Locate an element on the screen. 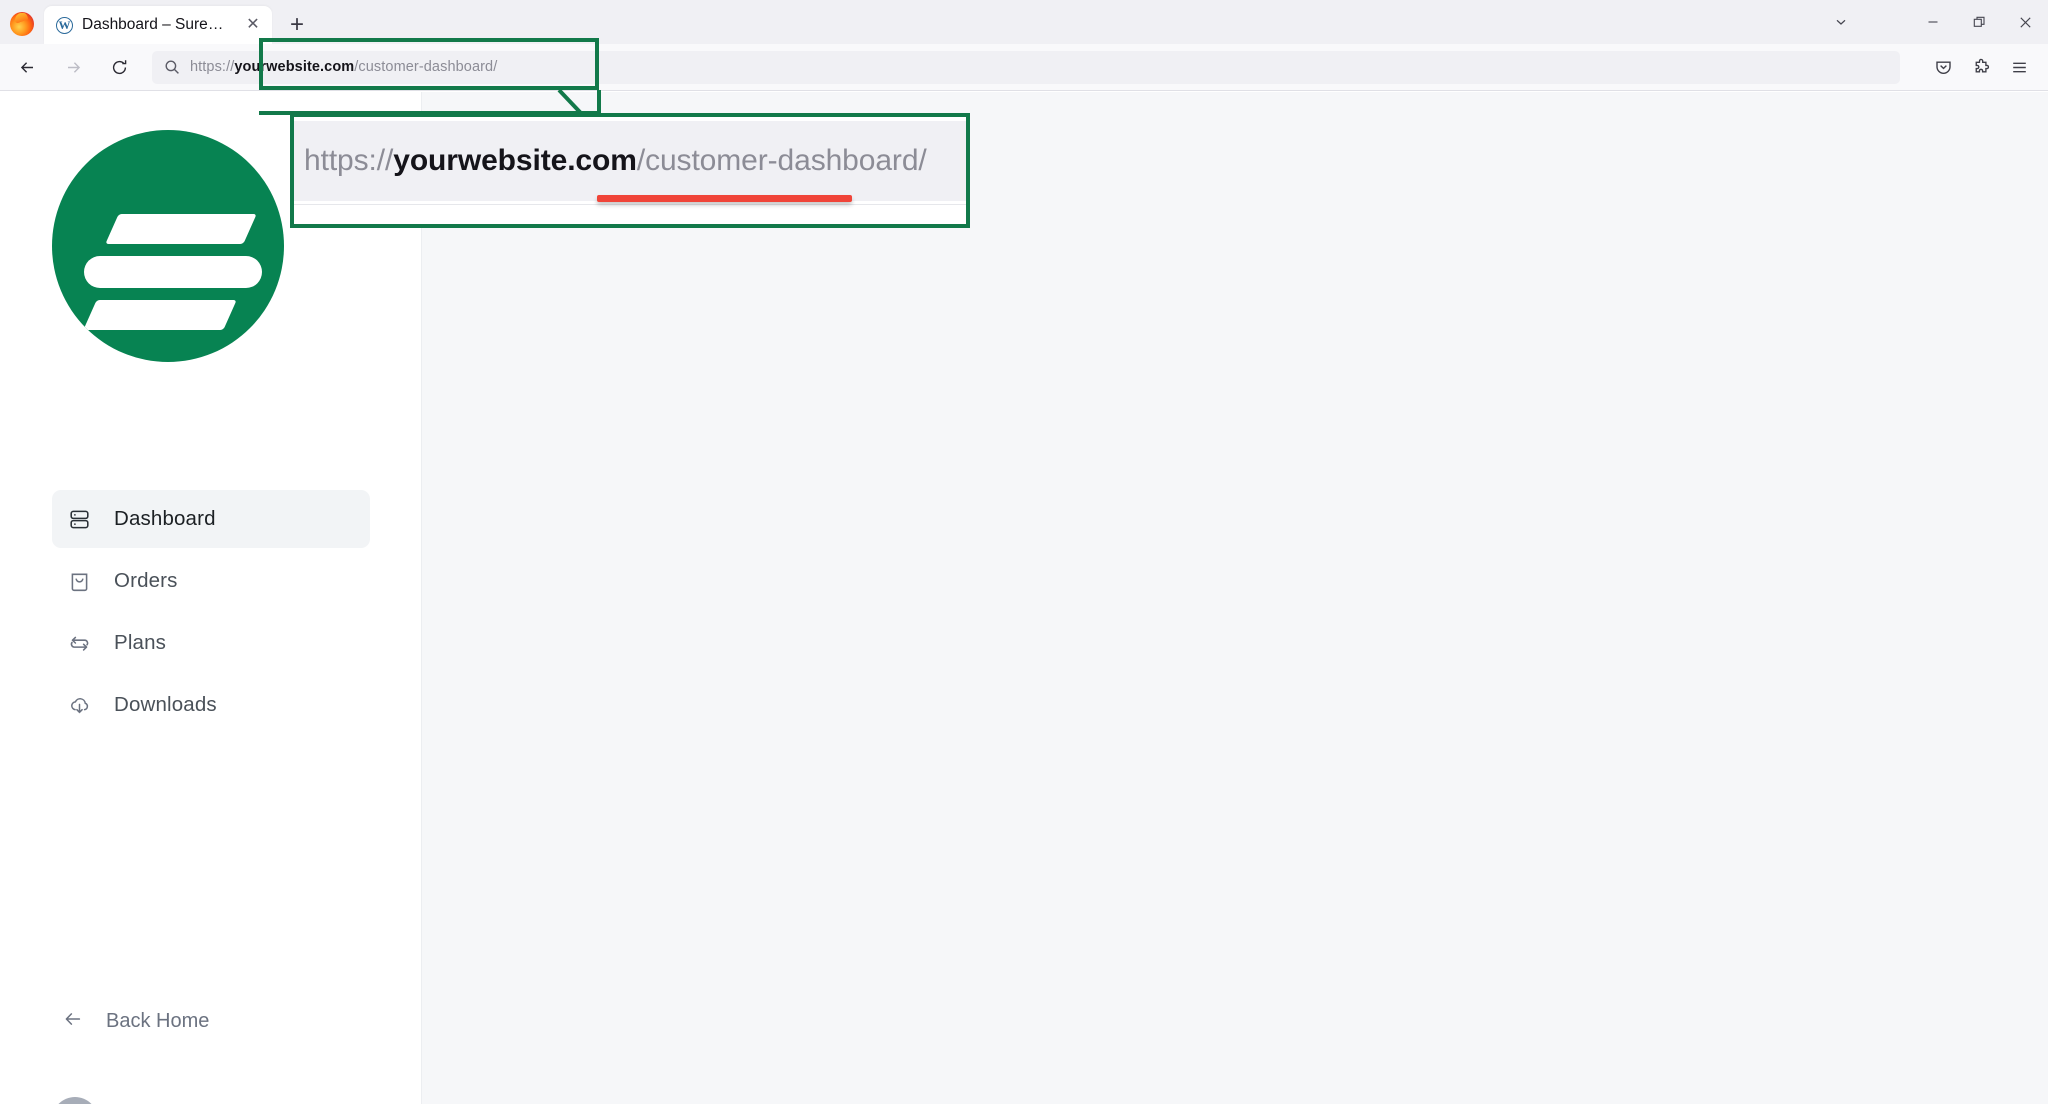 This screenshot has height=1104, width=2048. sidebar-item-label: Plans is located at coordinates (140, 642).